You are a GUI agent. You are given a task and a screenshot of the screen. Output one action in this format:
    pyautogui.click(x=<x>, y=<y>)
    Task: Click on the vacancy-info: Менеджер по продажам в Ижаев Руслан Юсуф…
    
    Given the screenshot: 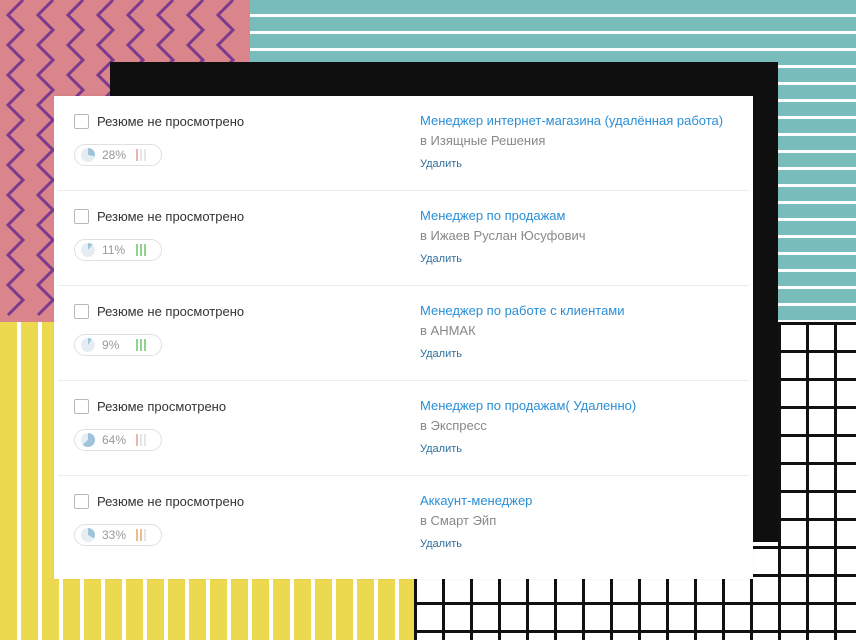 What is the action you would take?
    pyautogui.click(x=503, y=236)
    